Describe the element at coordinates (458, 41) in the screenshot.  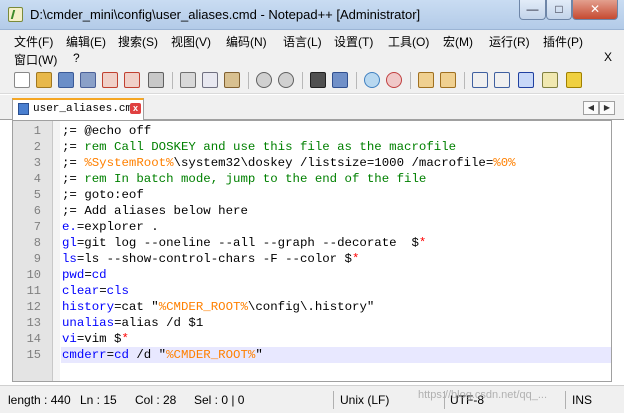
I see `menu-macro: 宏(M)` at that location.